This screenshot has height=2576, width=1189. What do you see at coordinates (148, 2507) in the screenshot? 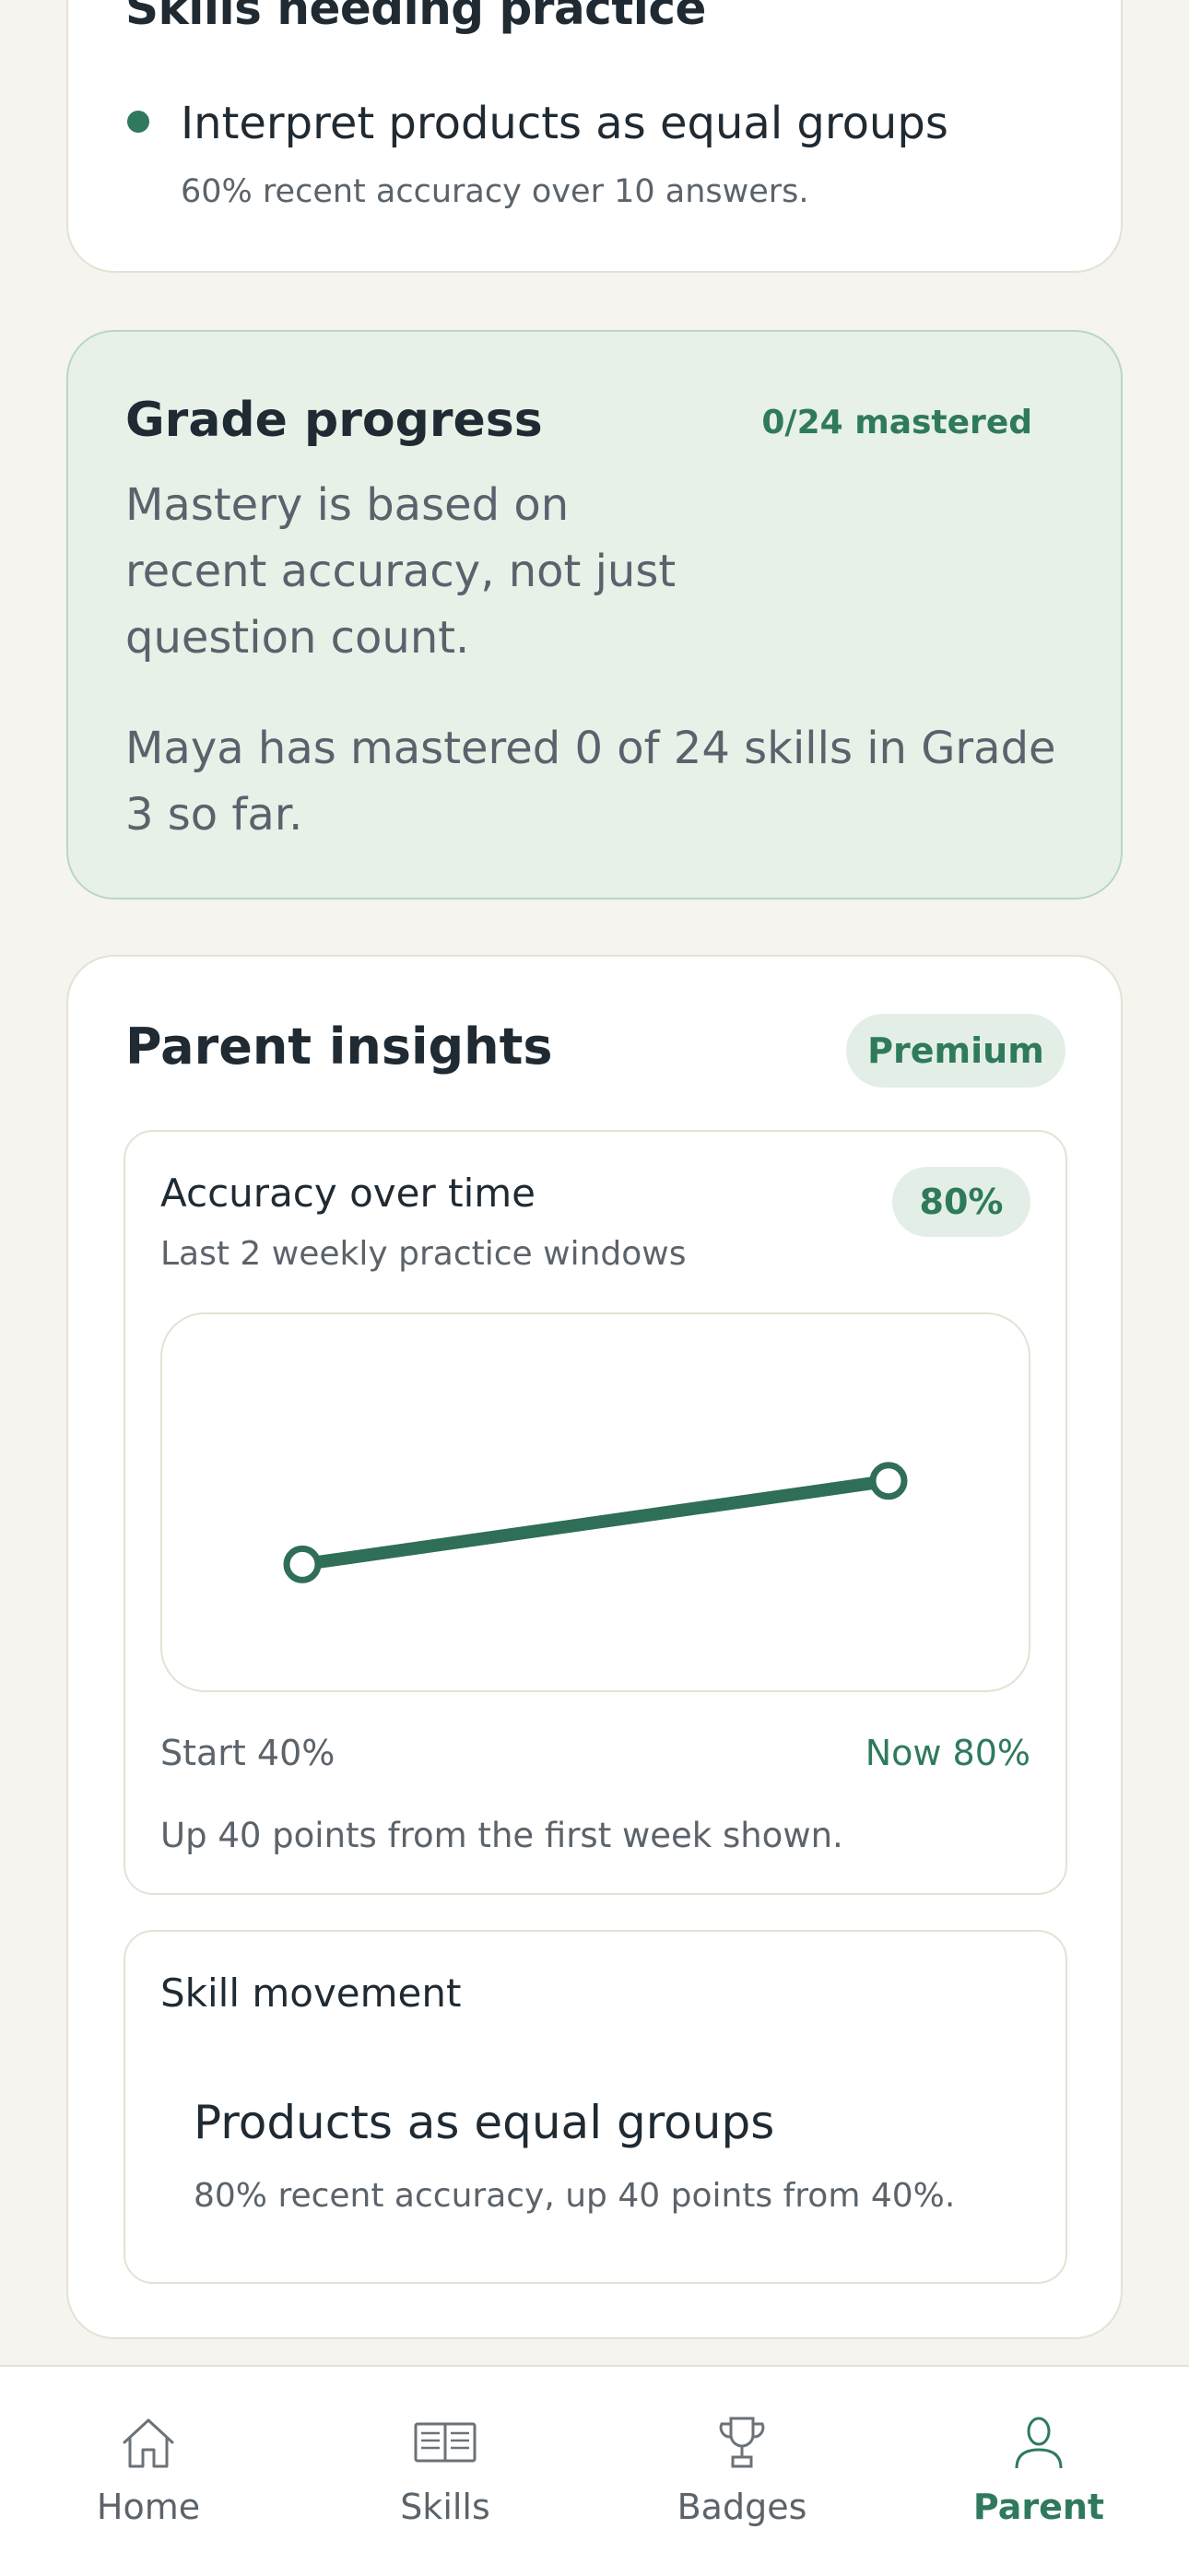
I see `nav-home-label: Home` at bounding box center [148, 2507].